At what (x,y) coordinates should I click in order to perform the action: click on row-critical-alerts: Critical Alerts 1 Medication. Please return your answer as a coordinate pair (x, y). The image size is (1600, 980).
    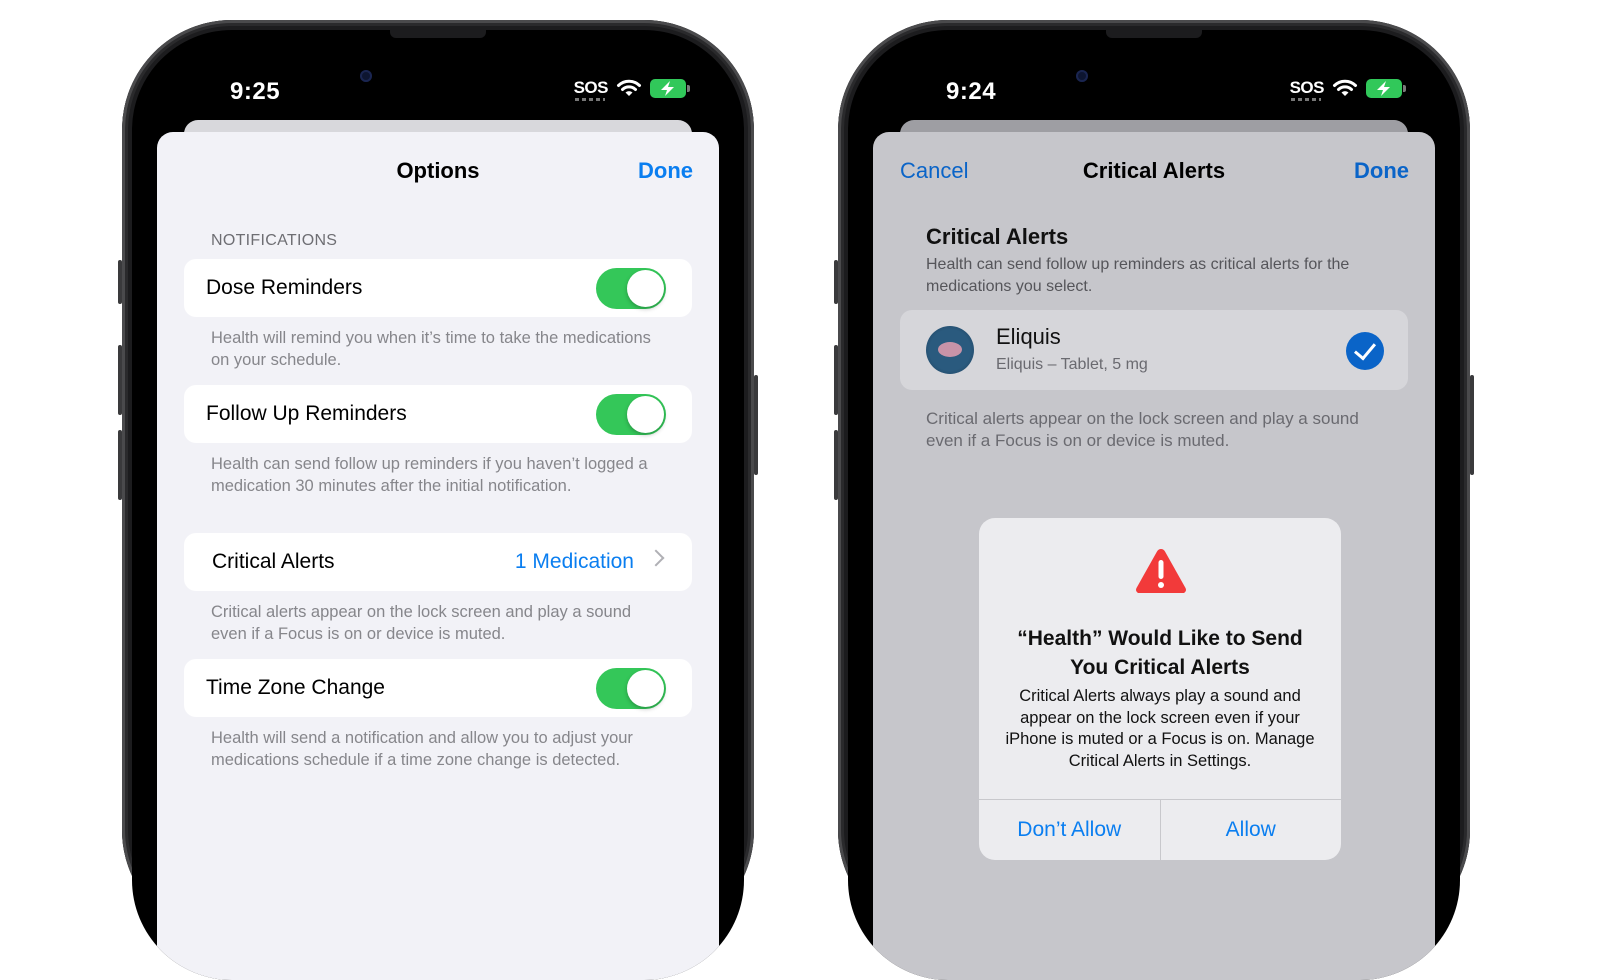
    Looking at the image, I should click on (438, 562).